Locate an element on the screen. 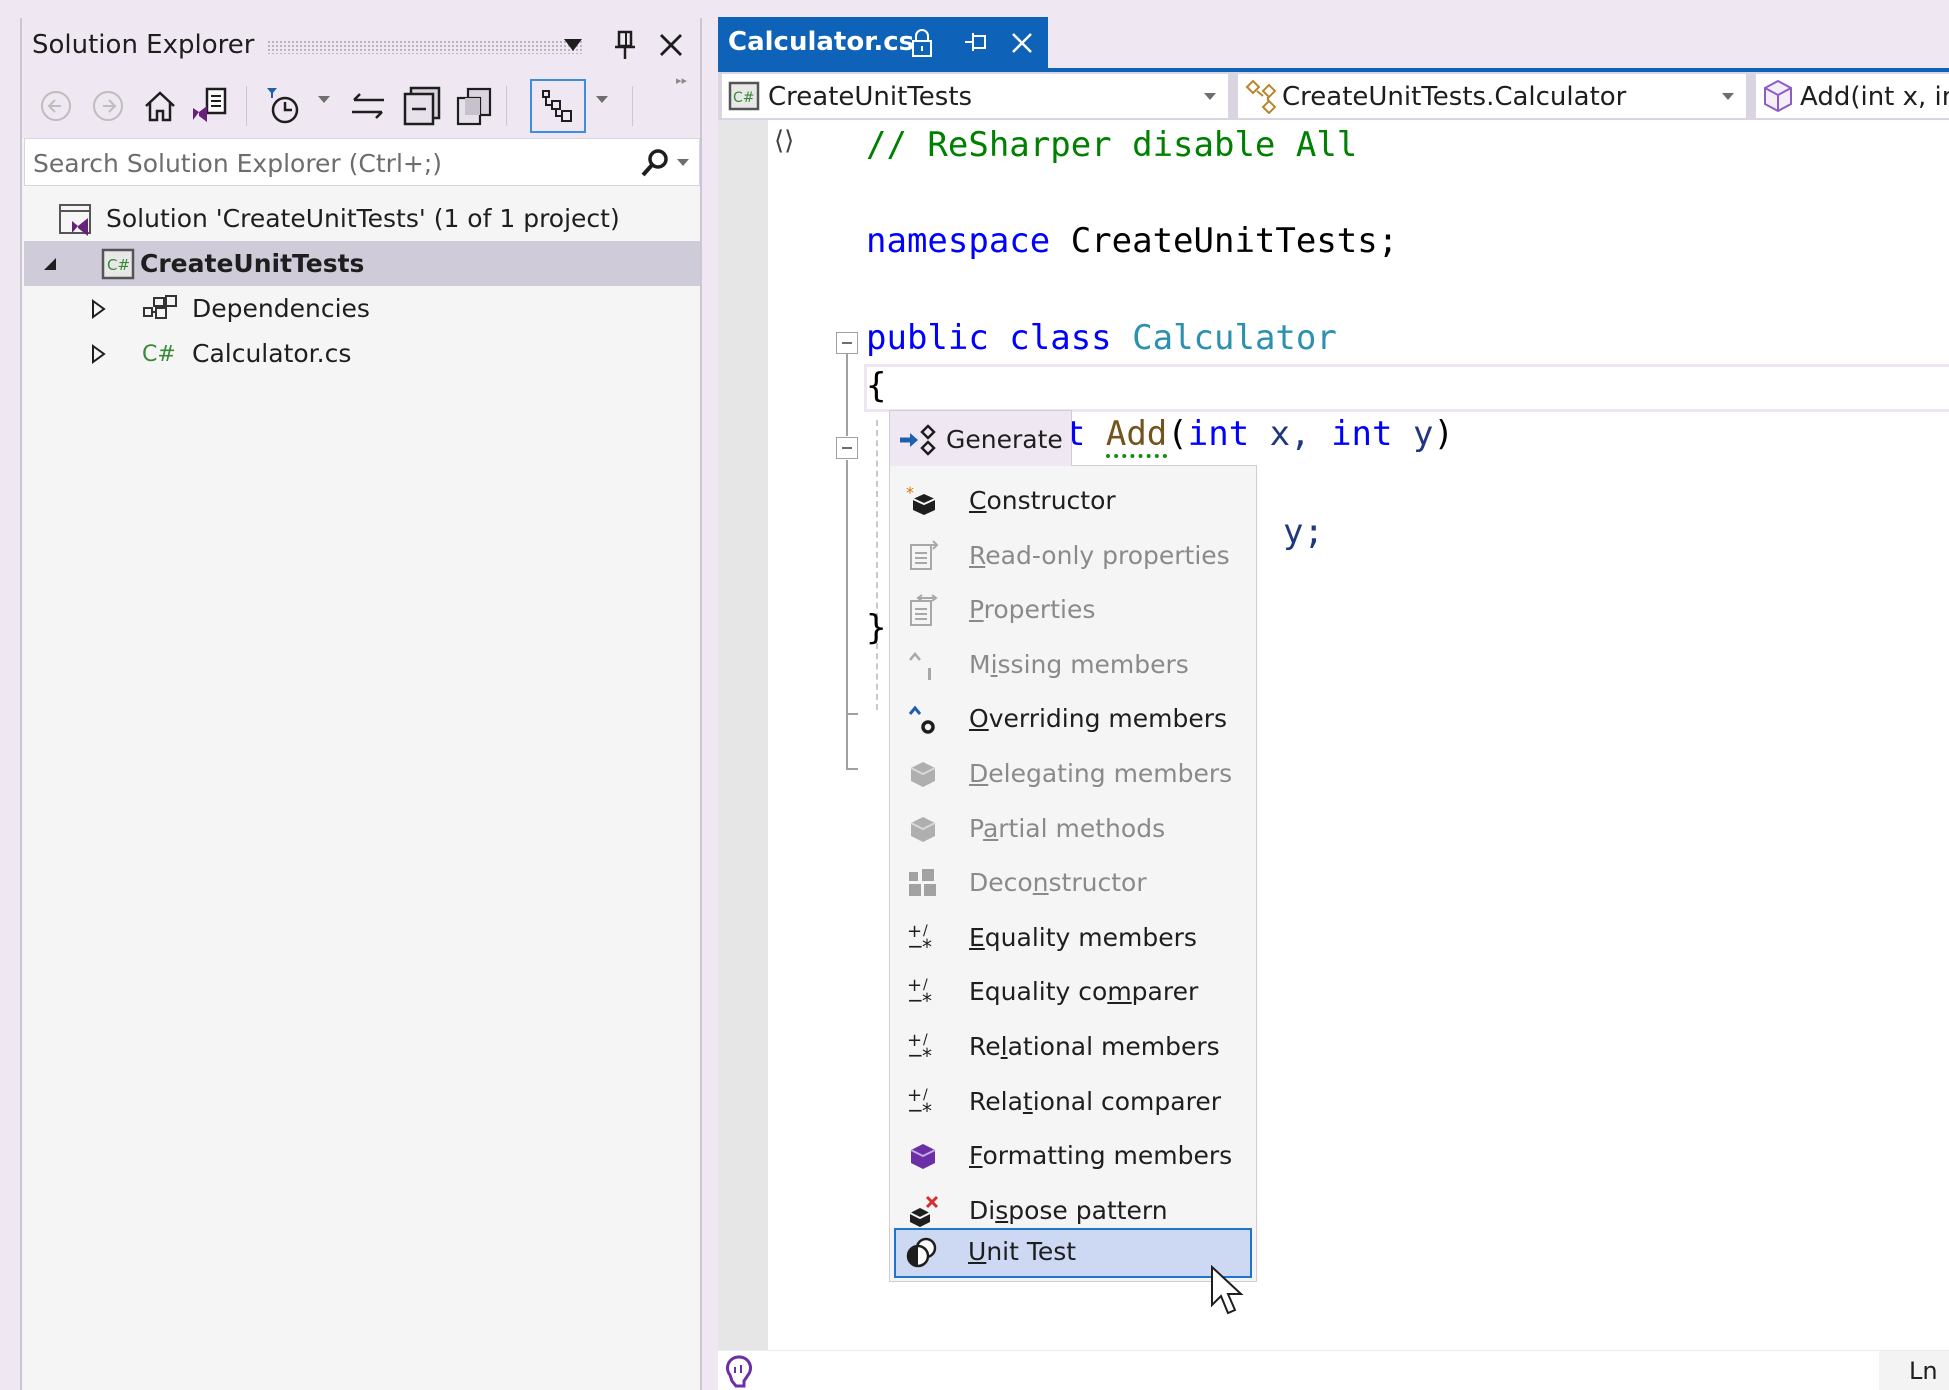  solution-explorer-header: Solution Explorer is located at coordinates (361, 46).